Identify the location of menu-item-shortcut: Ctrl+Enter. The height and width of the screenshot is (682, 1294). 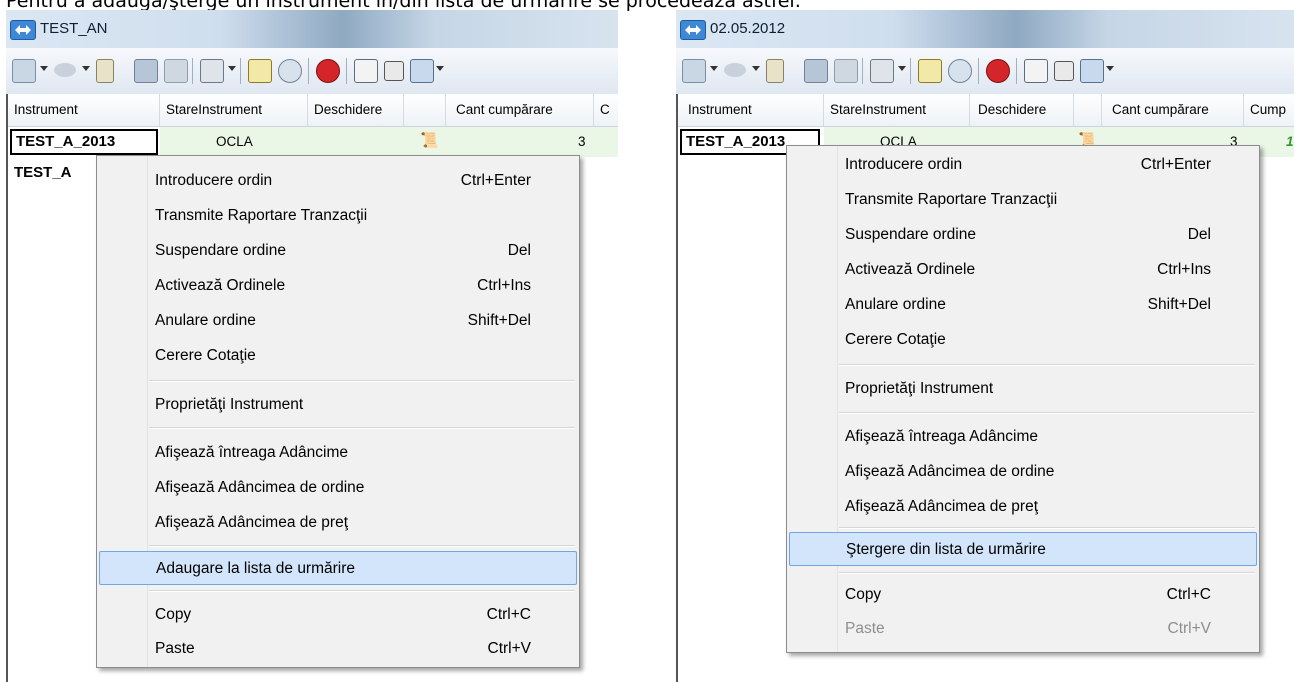
(495, 180).